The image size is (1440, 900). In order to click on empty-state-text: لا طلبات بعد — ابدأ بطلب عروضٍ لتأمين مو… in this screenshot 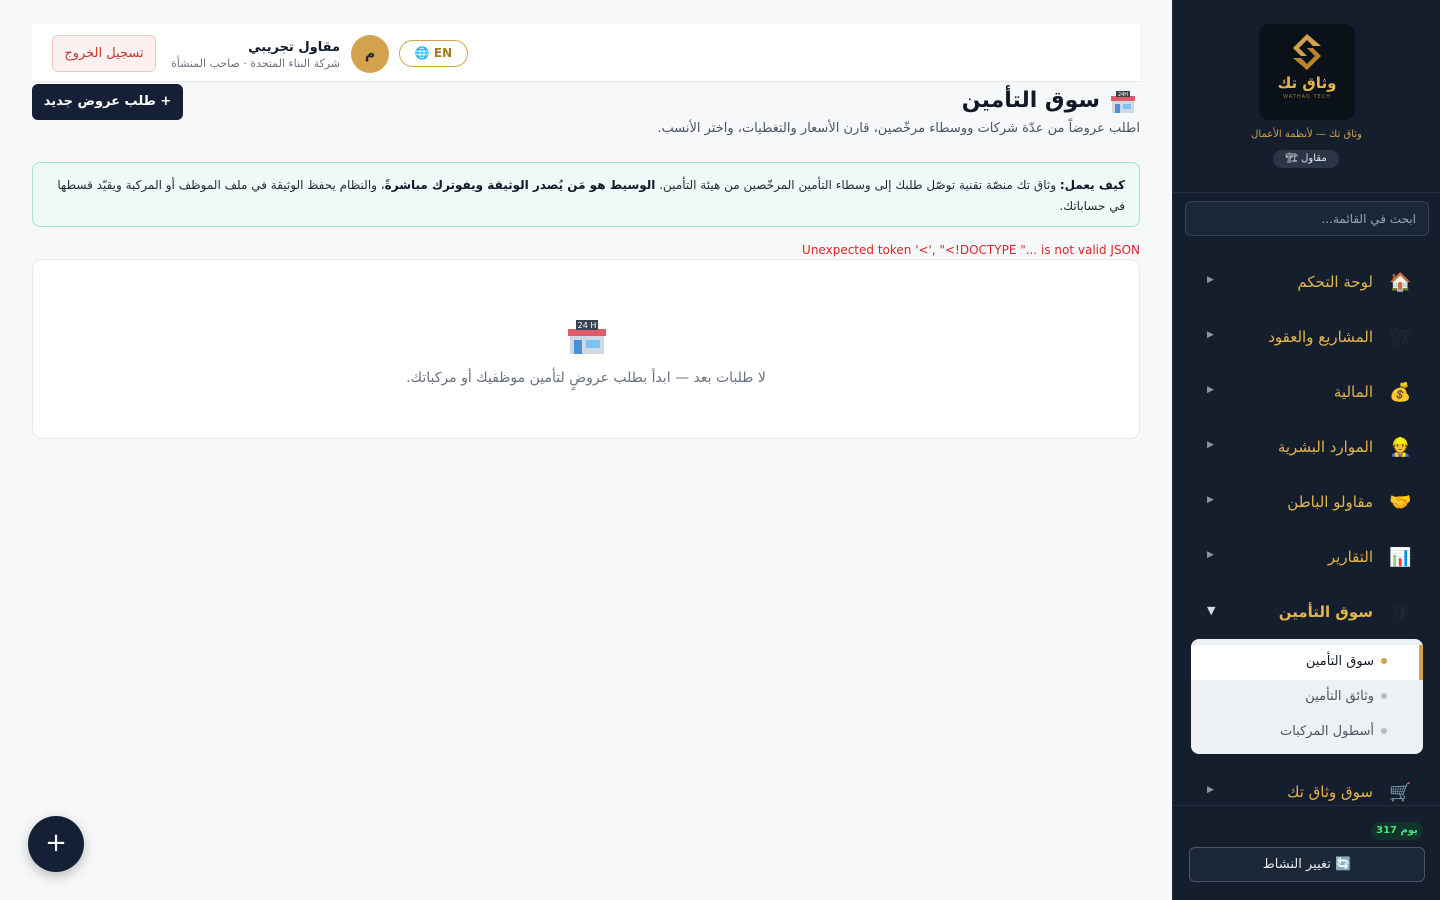, I will do `click(586, 378)`.